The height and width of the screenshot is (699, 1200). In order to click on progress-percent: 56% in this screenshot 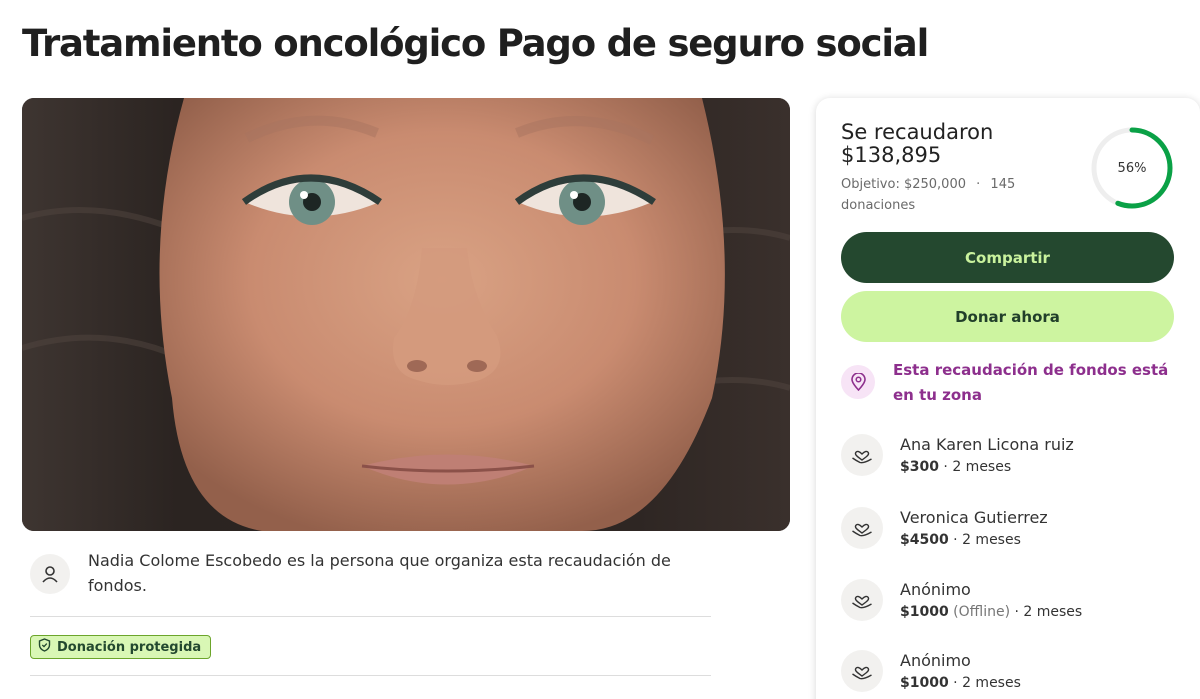, I will do `click(1132, 168)`.